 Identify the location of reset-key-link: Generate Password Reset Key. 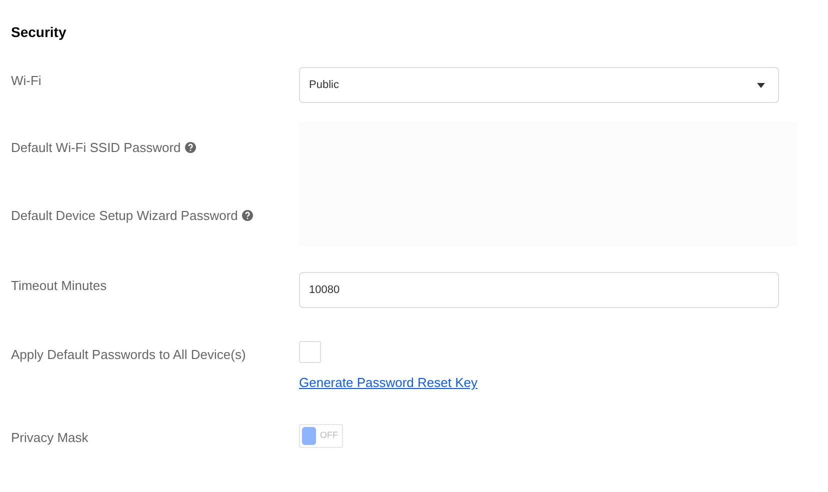
(388, 382).